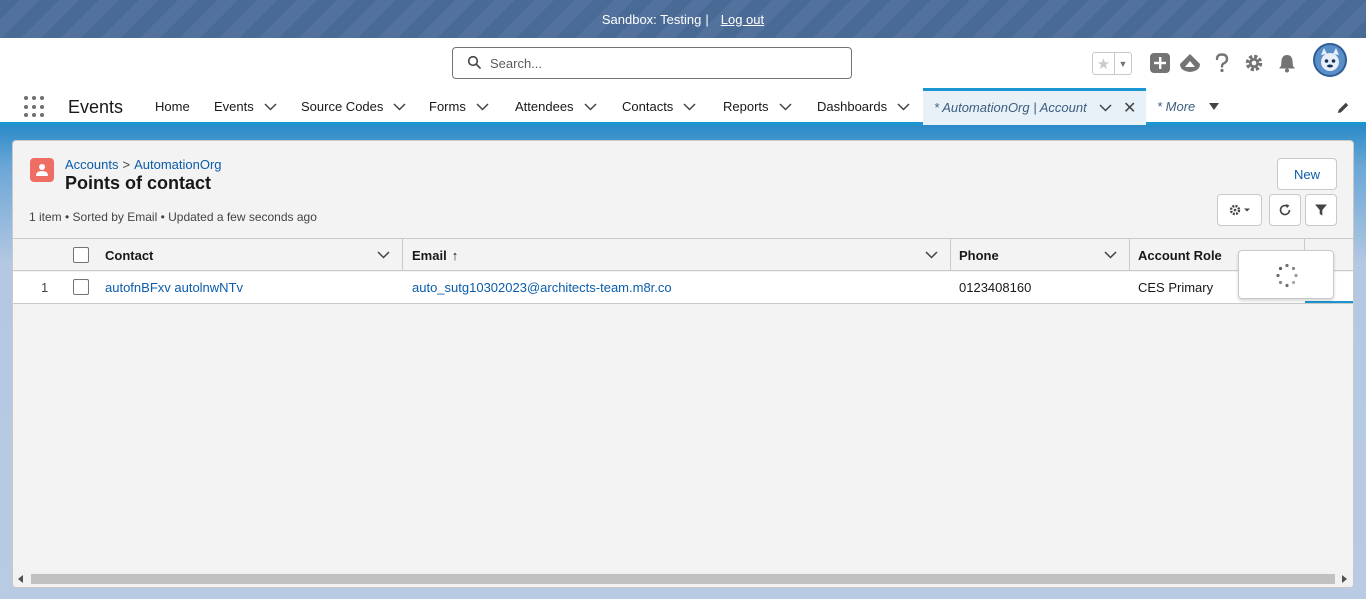  I want to click on gear-dropdown-icon, so click(1239, 210).